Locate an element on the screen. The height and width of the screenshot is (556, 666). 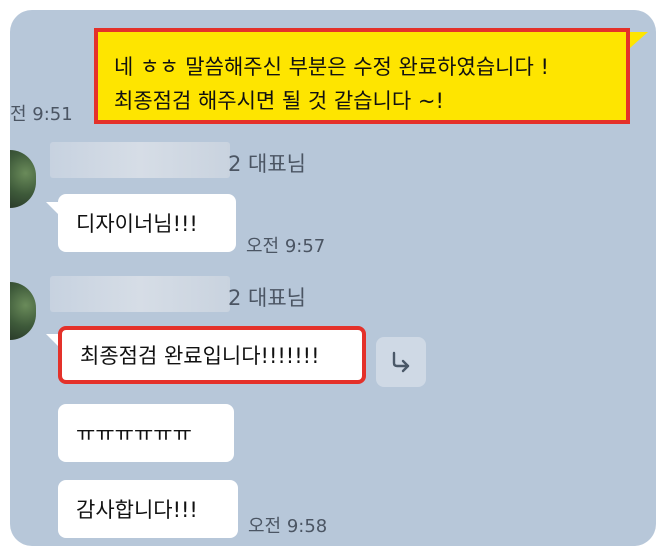
outgoing-message-line1: 네 ㅎㅎ 말씀해주신 부분은 수정 완료하였습니다 ! is located at coordinates (331, 67).